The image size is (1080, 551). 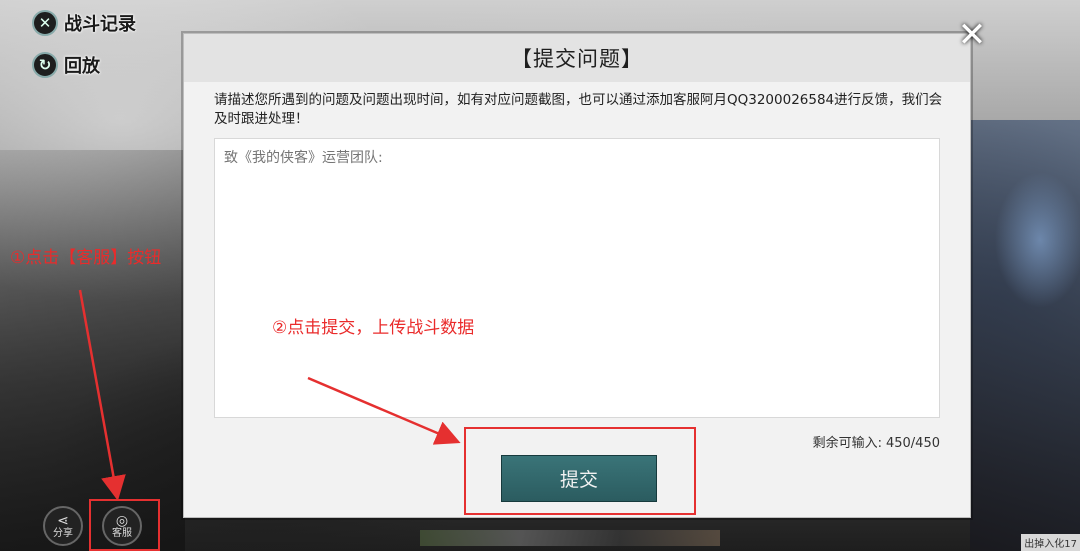 I want to click on battle-log-button: ✕ 战斗记录, so click(x=84, y=23).